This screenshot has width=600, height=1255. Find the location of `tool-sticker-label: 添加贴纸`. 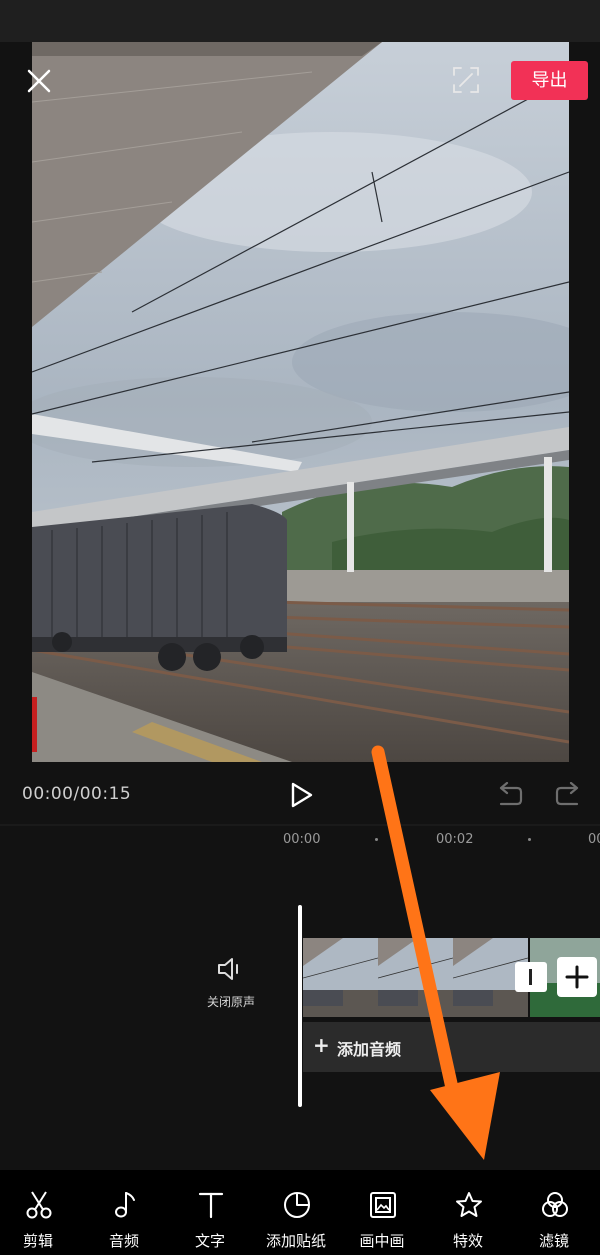

tool-sticker-label: 添加贴纸 is located at coordinates (295, 1241).